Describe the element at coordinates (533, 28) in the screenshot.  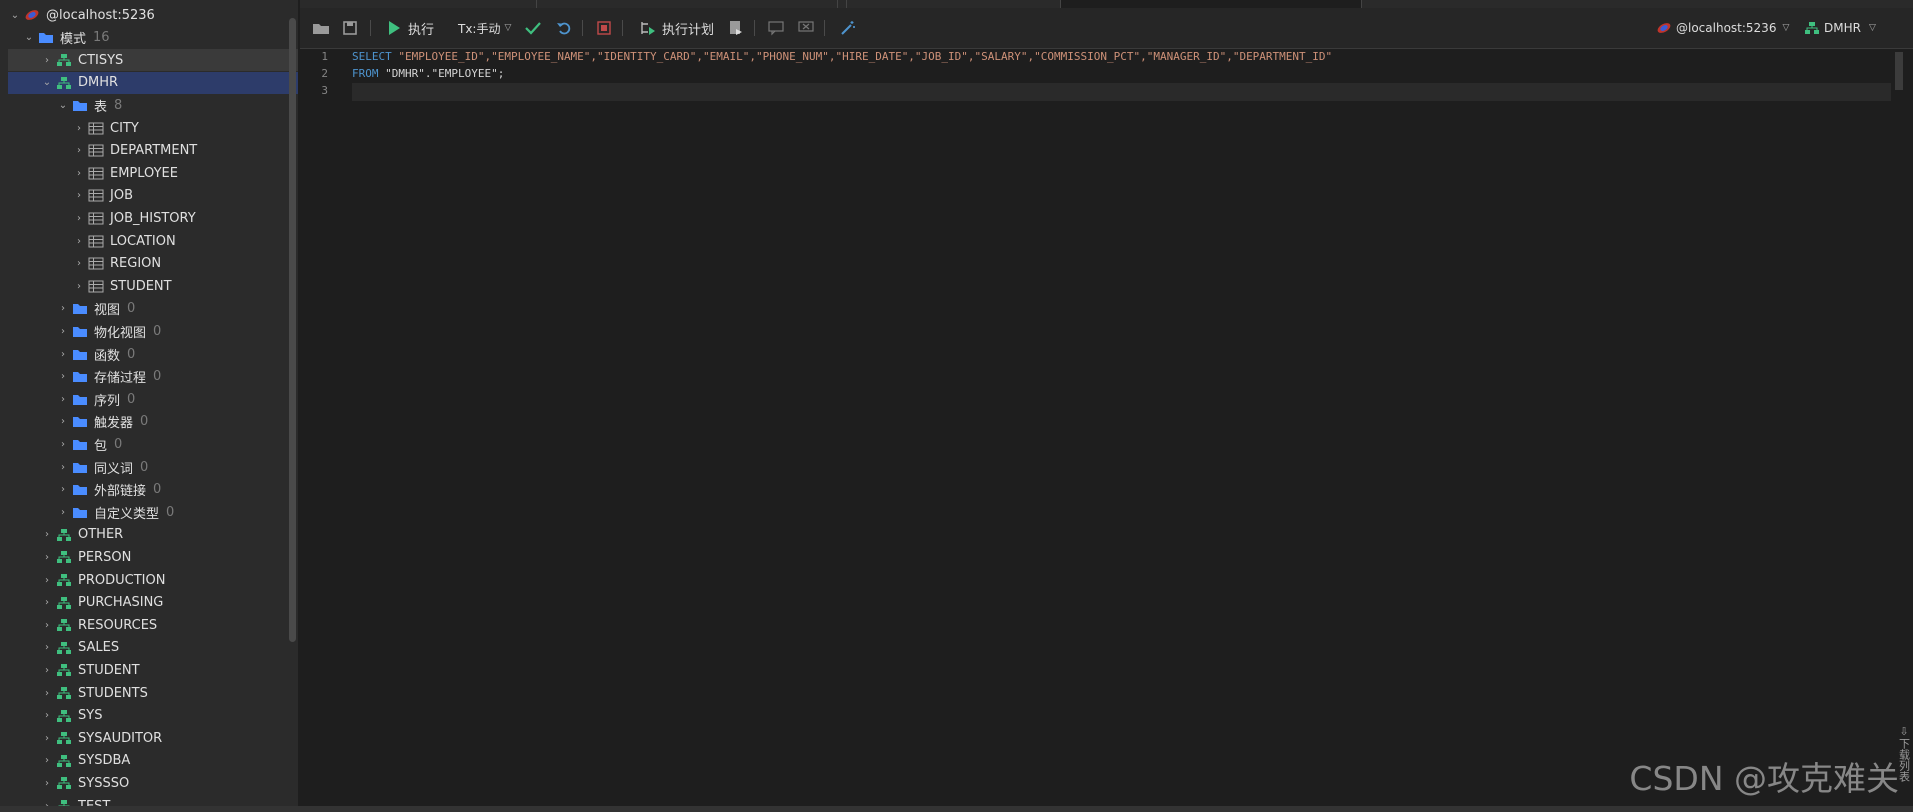
I see `commit-button` at that location.